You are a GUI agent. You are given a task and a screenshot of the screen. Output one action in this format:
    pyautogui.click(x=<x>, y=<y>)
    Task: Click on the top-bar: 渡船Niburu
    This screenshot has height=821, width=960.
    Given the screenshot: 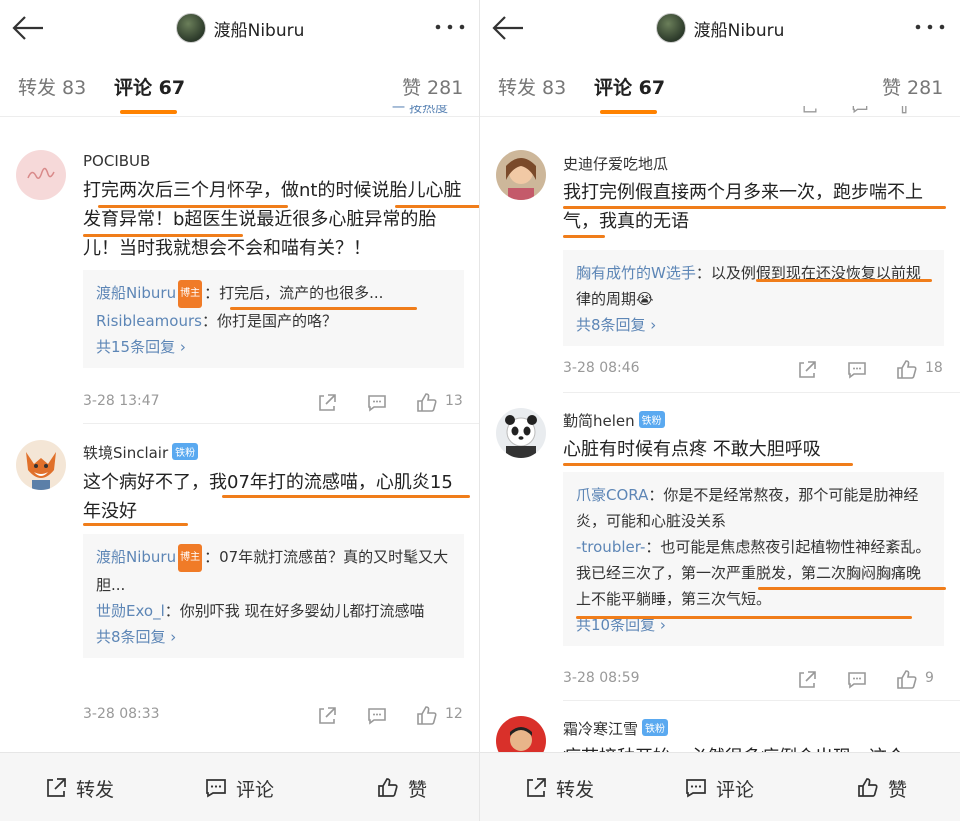 What is the action you would take?
    pyautogui.click(x=720, y=28)
    